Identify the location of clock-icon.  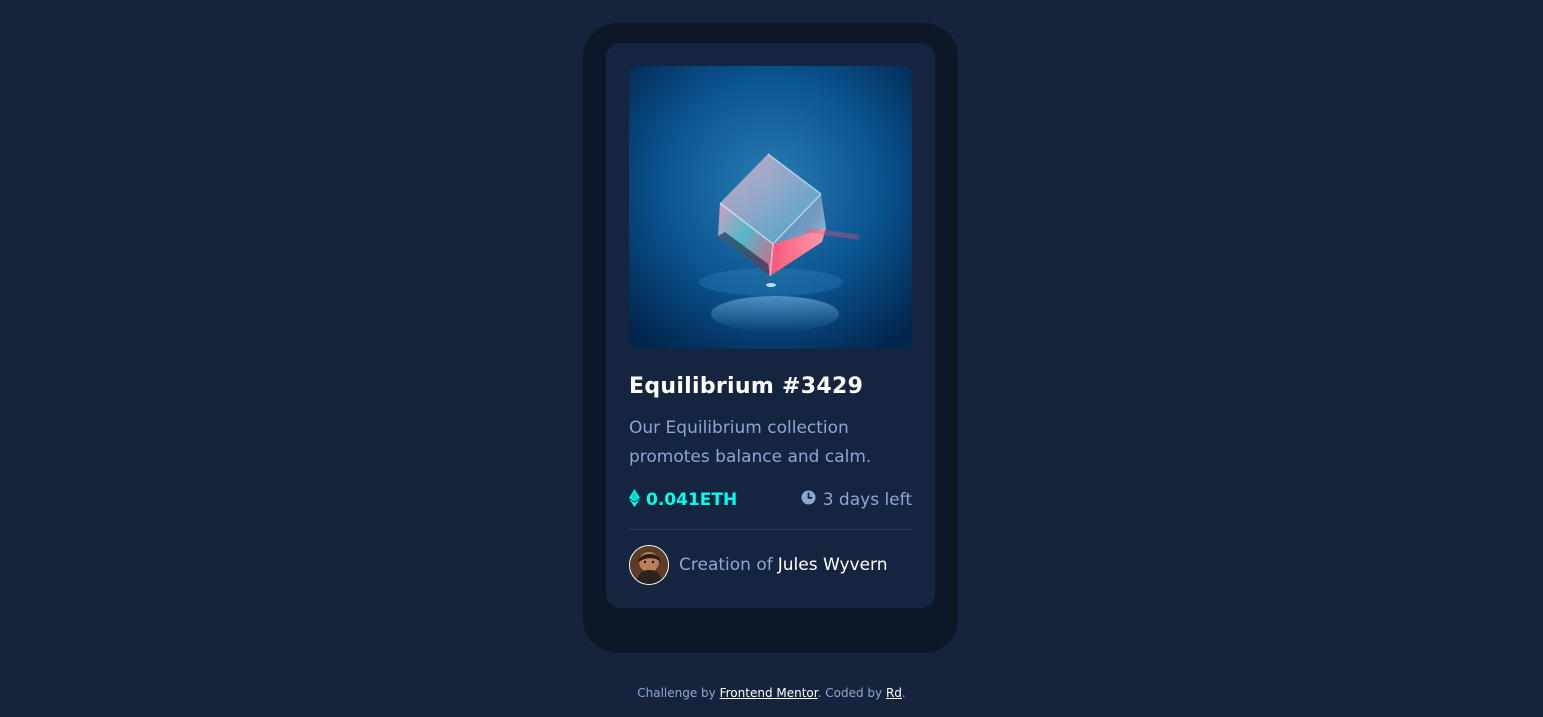
(808, 500).